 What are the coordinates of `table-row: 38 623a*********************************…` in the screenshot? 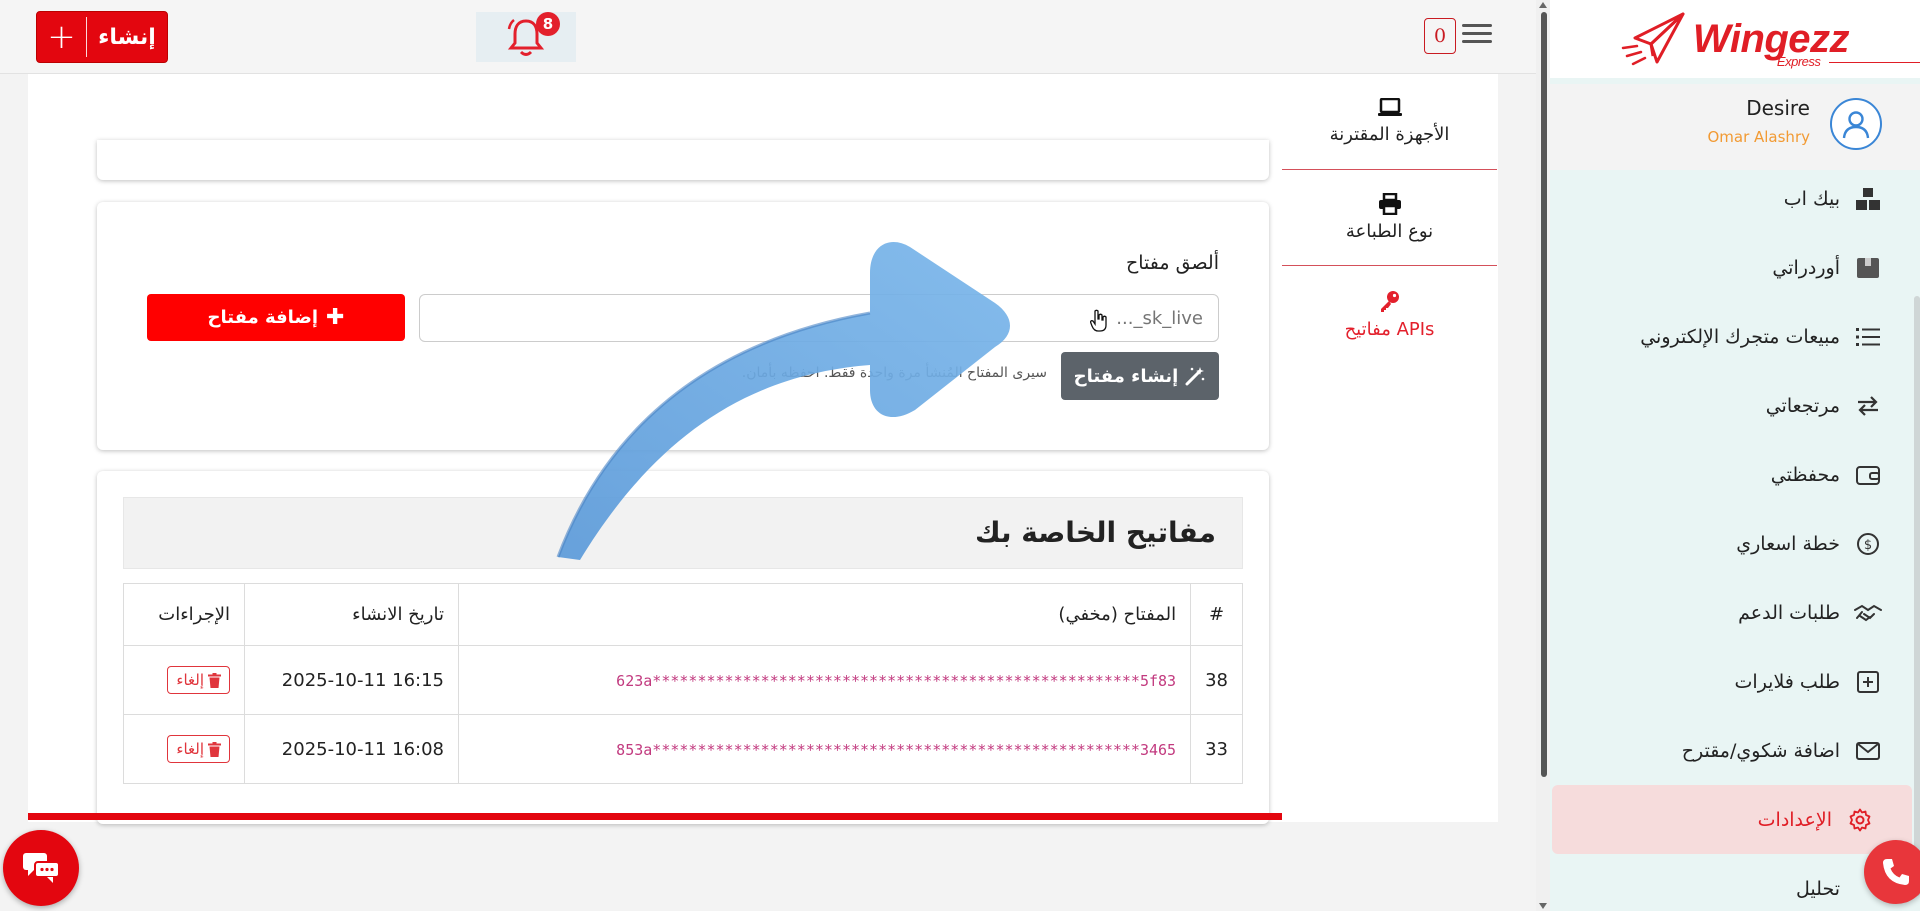 It's located at (683, 680).